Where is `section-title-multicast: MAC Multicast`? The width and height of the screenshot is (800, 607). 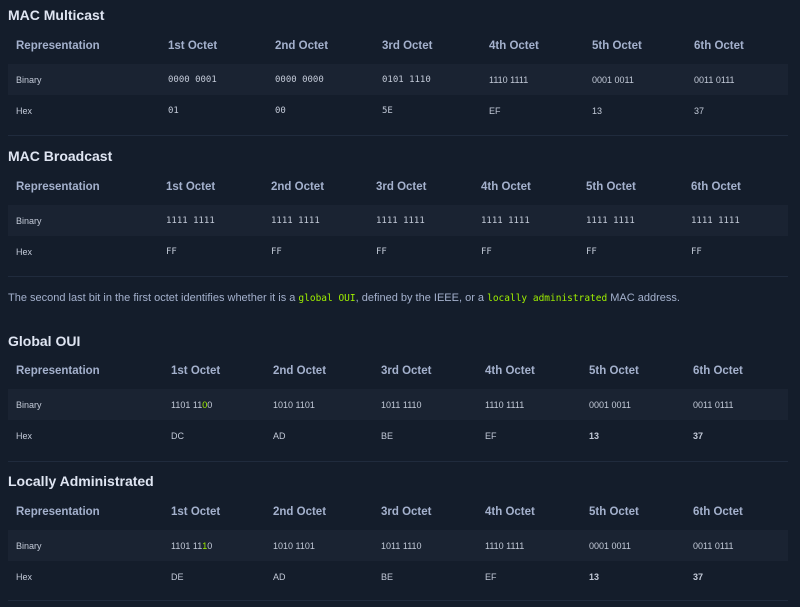 section-title-multicast: MAC Multicast is located at coordinates (56, 15).